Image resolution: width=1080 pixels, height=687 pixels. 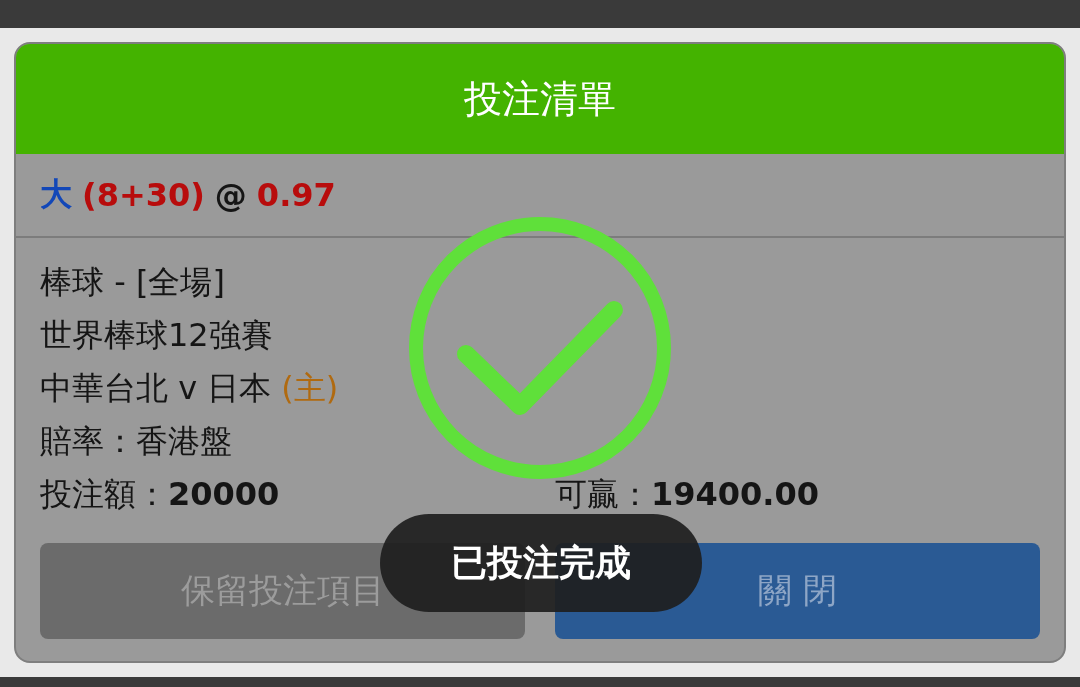 I want to click on detail-text: 棒球 - [全場], so click(x=132, y=282).